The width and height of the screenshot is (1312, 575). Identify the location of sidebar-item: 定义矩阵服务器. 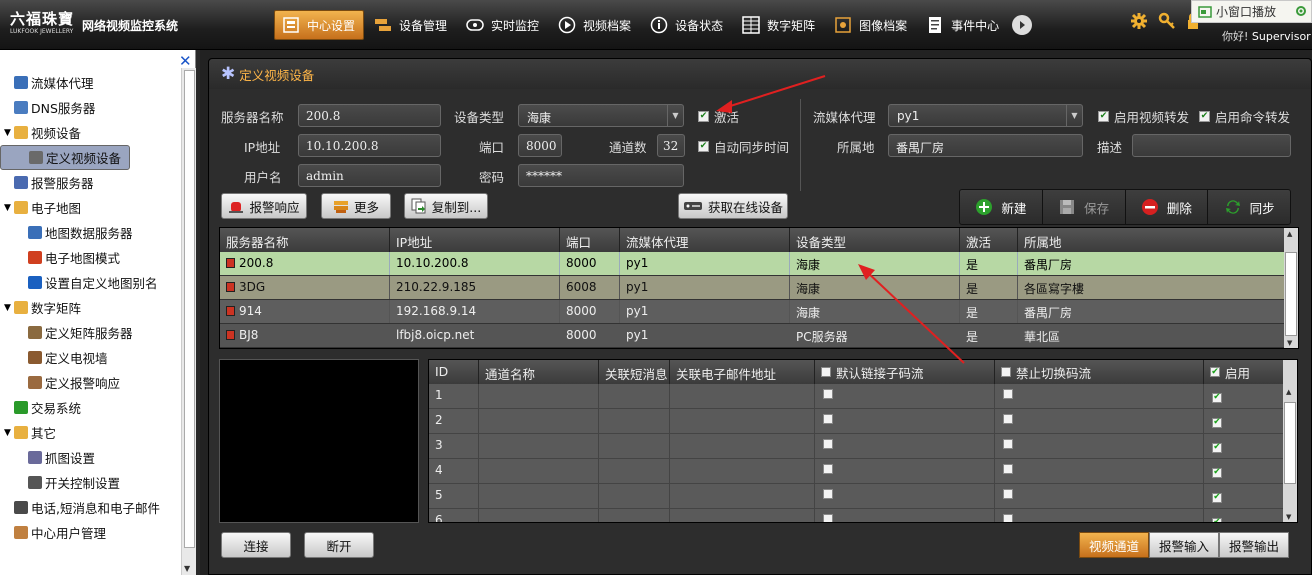
(90, 332).